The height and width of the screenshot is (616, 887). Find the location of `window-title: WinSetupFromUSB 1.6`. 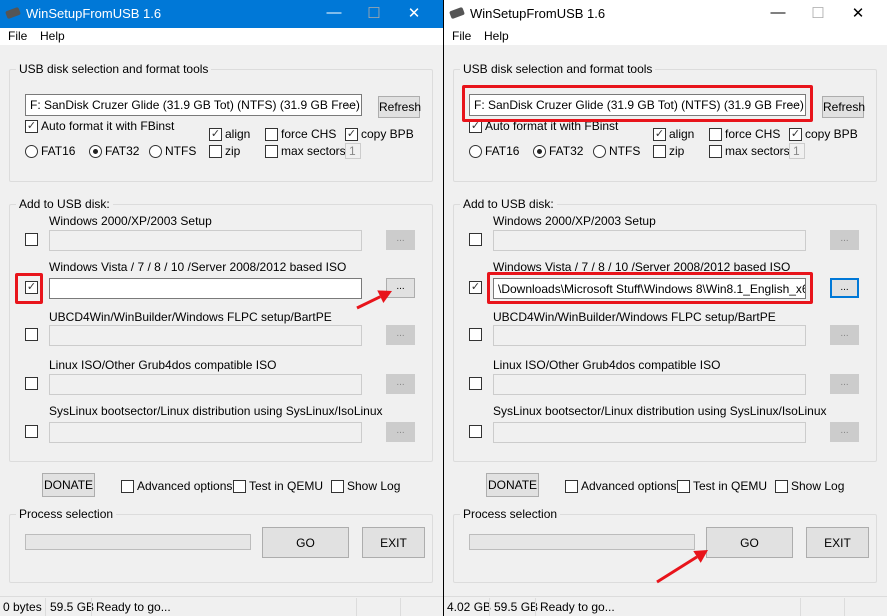

window-title: WinSetupFromUSB 1.6 is located at coordinates (538, 13).